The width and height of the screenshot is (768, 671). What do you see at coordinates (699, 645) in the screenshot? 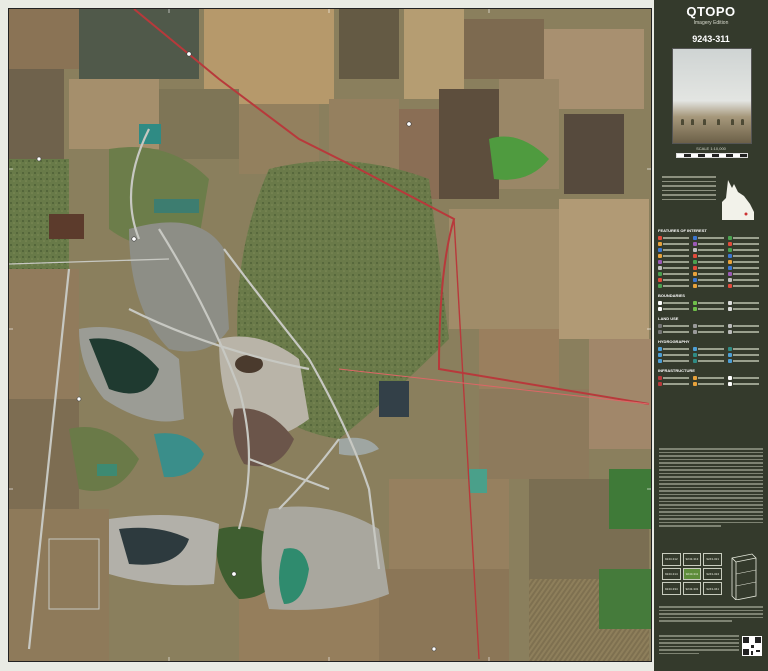
I see `copyright-text` at bounding box center [699, 645].